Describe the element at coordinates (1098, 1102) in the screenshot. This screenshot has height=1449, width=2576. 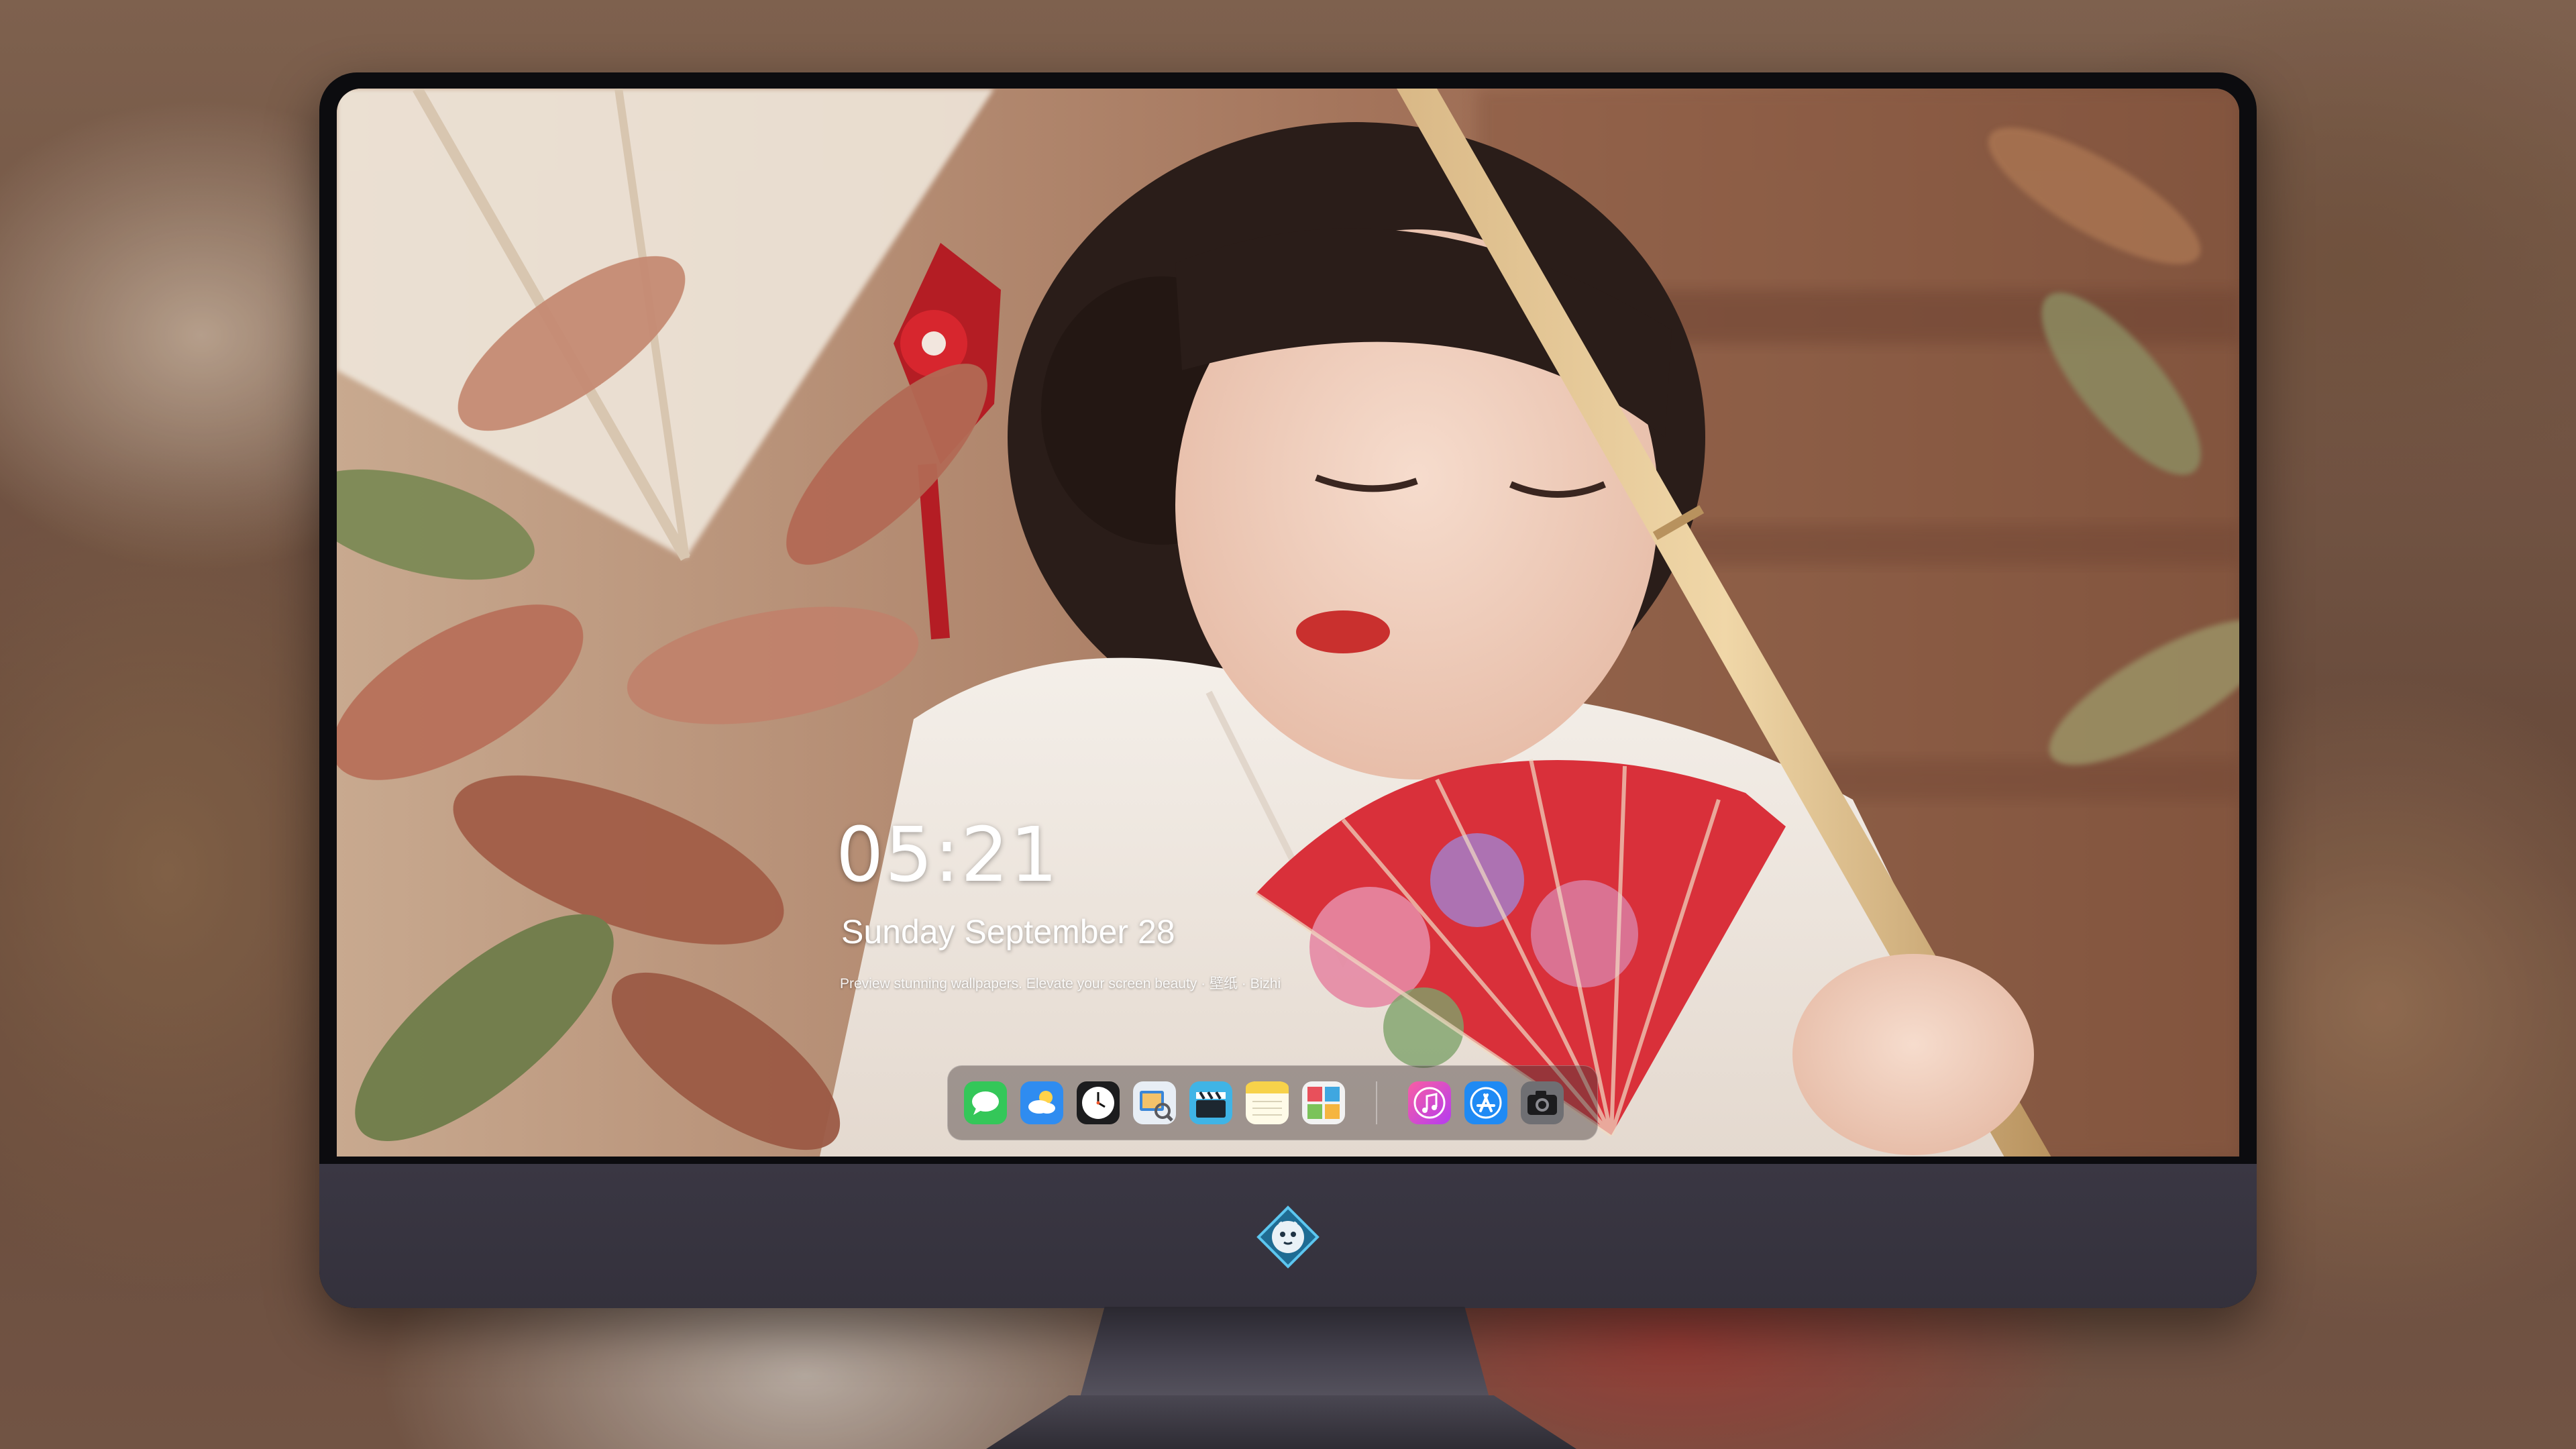
I see `clock-icon` at that location.